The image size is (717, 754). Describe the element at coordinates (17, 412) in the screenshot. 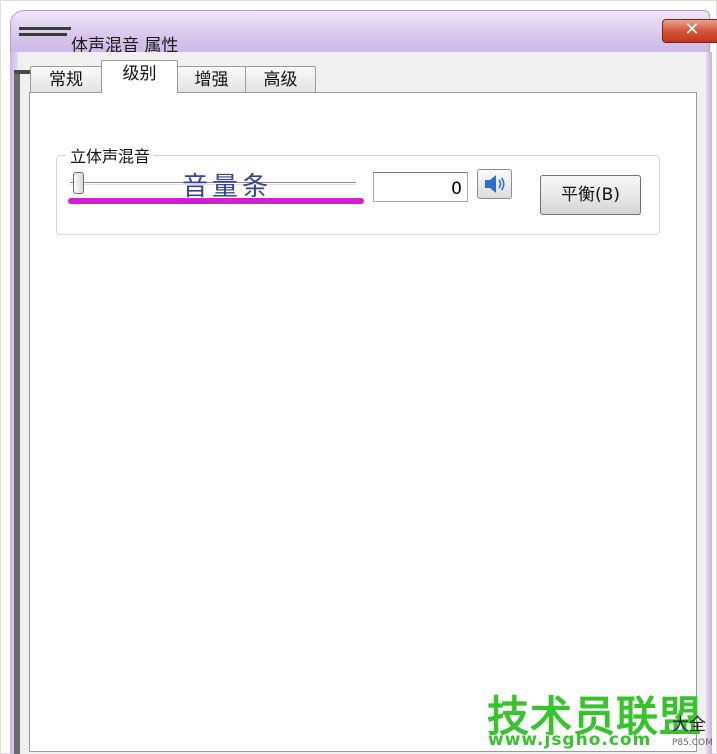

I see `window-edge` at that location.